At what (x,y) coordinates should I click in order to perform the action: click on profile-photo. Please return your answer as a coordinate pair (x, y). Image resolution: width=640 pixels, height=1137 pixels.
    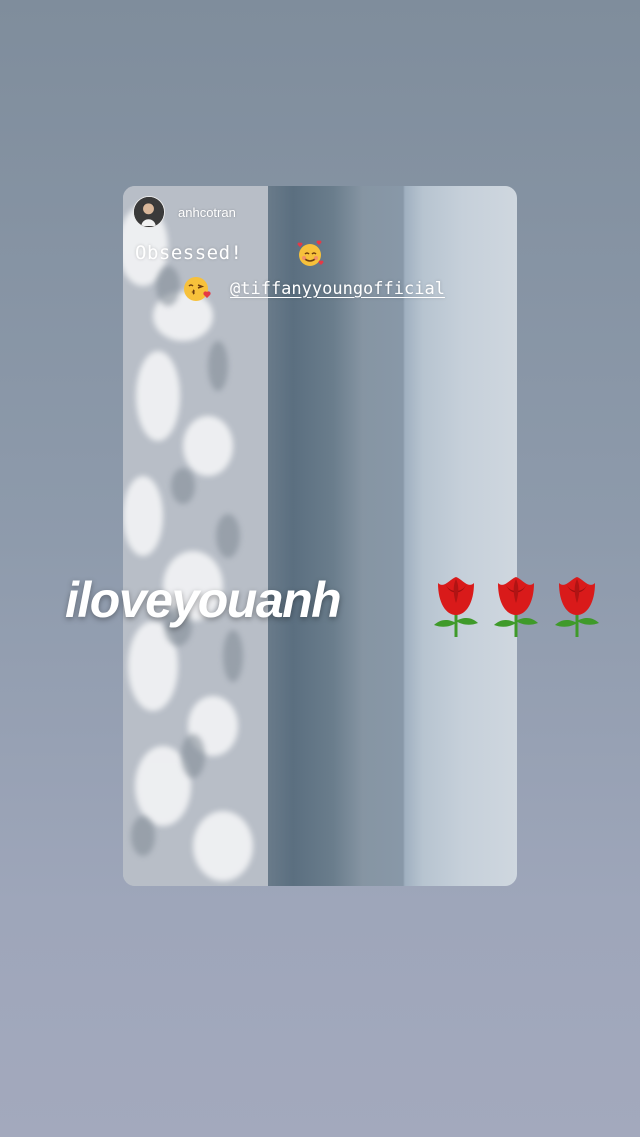
    Looking at the image, I should click on (148, 211).